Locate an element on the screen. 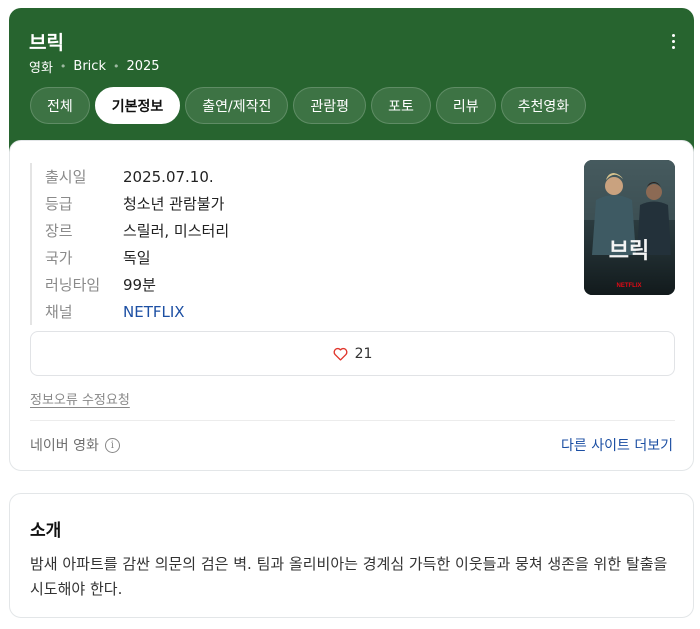  divider is located at coordinates (352, 420).